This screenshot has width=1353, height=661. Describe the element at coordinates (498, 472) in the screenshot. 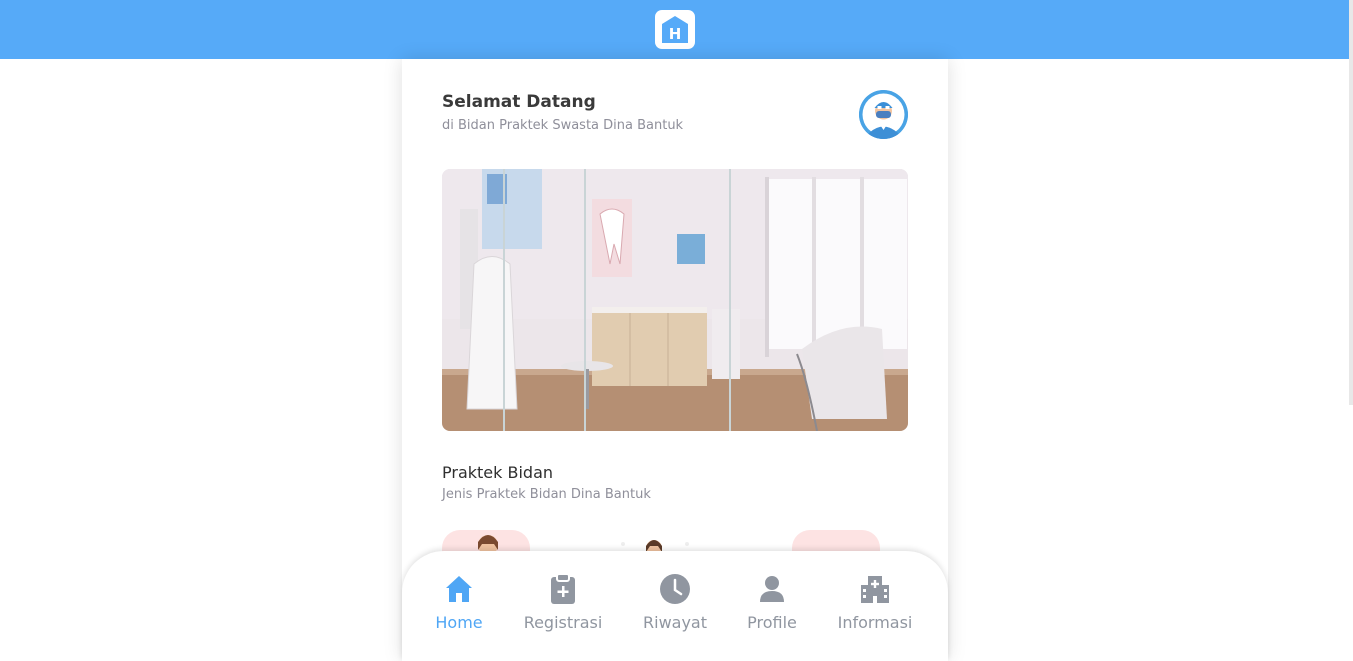

I see `section-title: Praktek Bidan` at that location.